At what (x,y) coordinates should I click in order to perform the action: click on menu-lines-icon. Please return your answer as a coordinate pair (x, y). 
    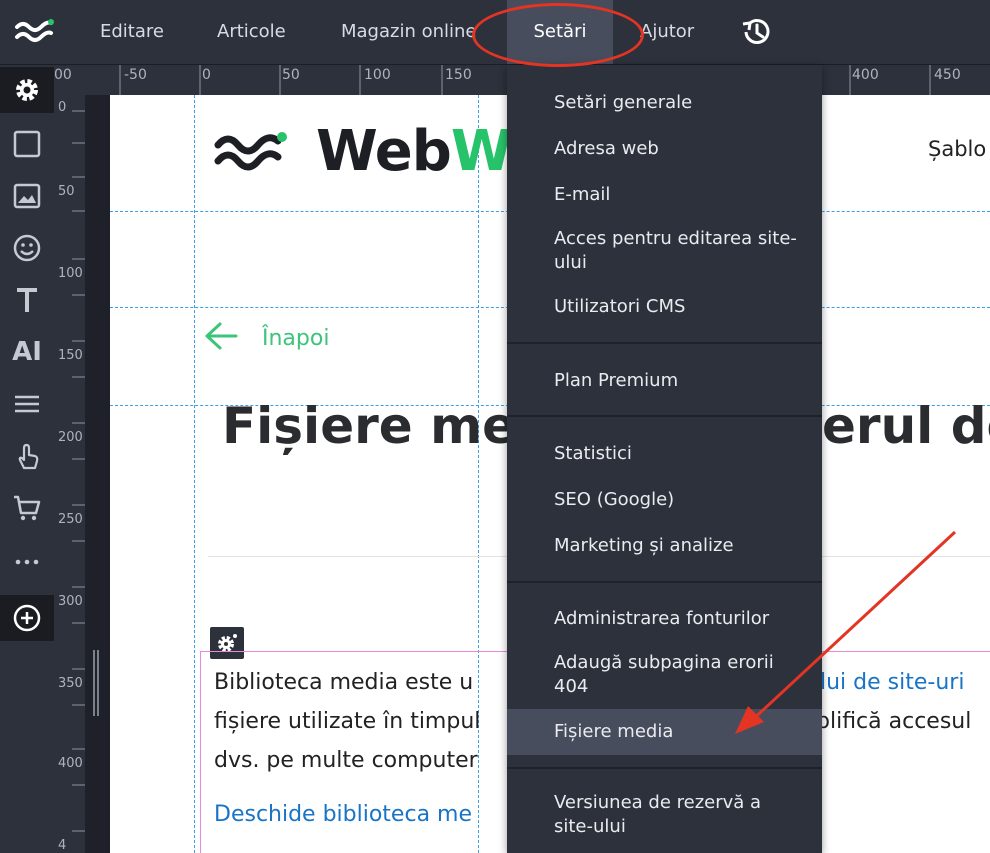
    Looking at the image, I should click on (27, 404).